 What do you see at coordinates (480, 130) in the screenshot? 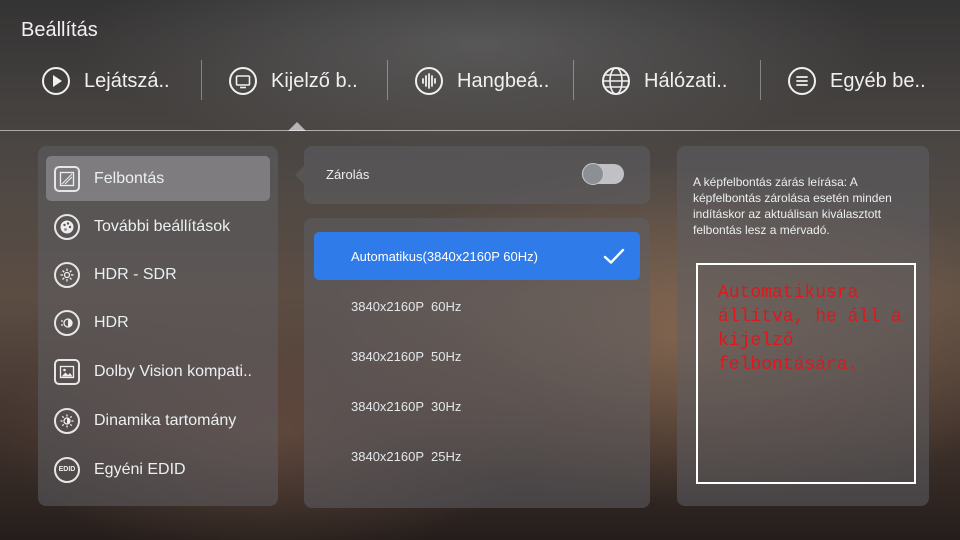
I see `header-divider` at bounding box center [480, 130].